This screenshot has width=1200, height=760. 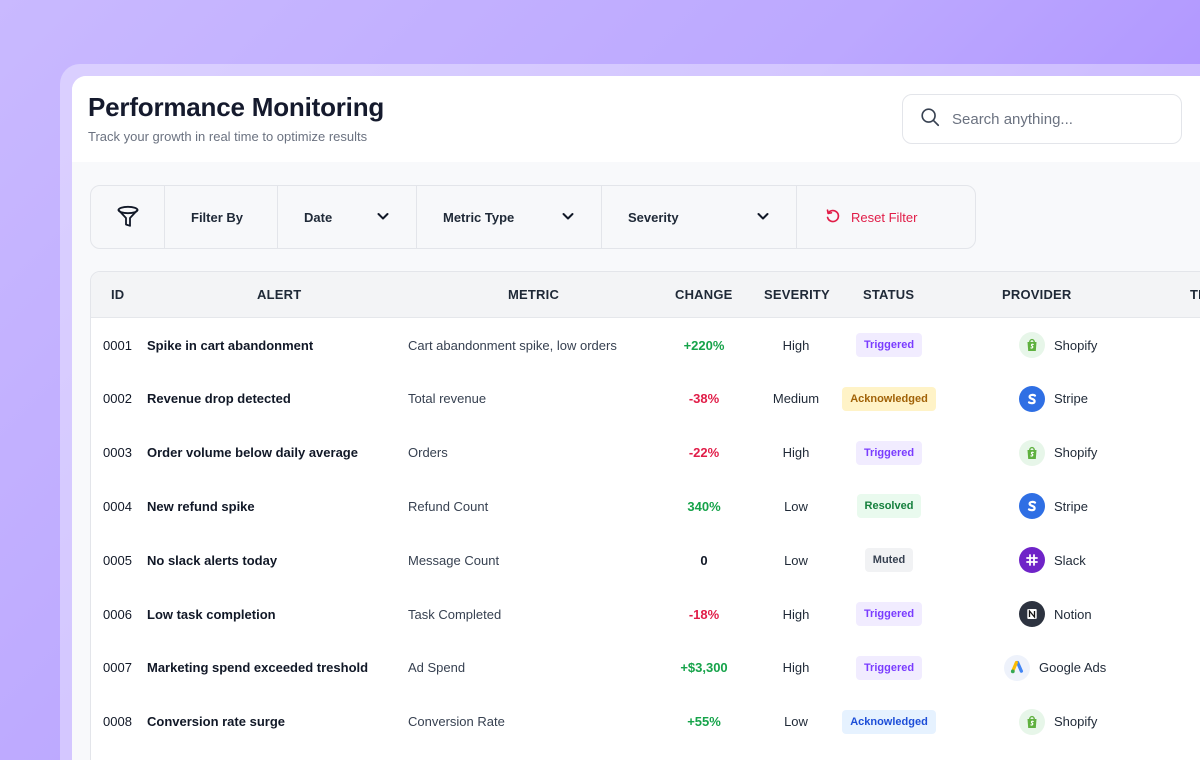 I want to click on change-value: 340%, so click(x=704, y=506).